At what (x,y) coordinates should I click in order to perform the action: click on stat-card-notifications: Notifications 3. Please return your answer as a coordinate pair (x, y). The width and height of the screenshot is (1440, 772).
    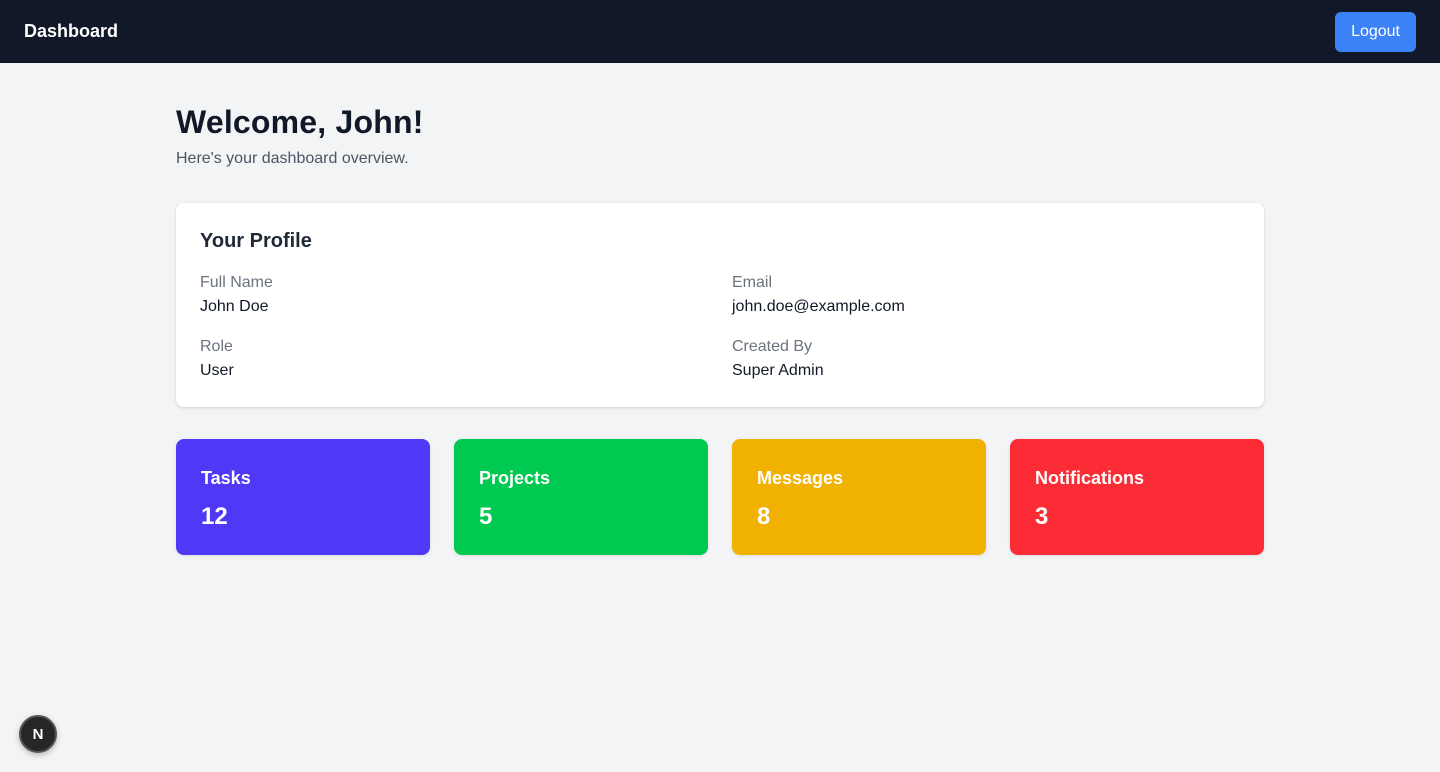
    Looking at the image, I should click on (1137, 497).